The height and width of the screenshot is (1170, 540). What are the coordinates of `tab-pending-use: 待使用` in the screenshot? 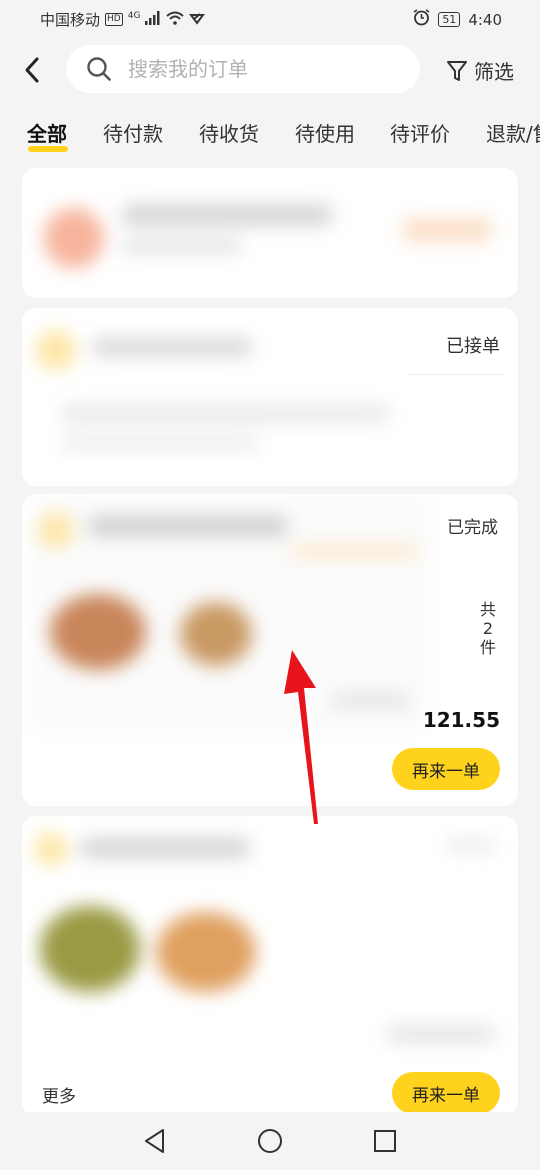 It's located at (325, 132).